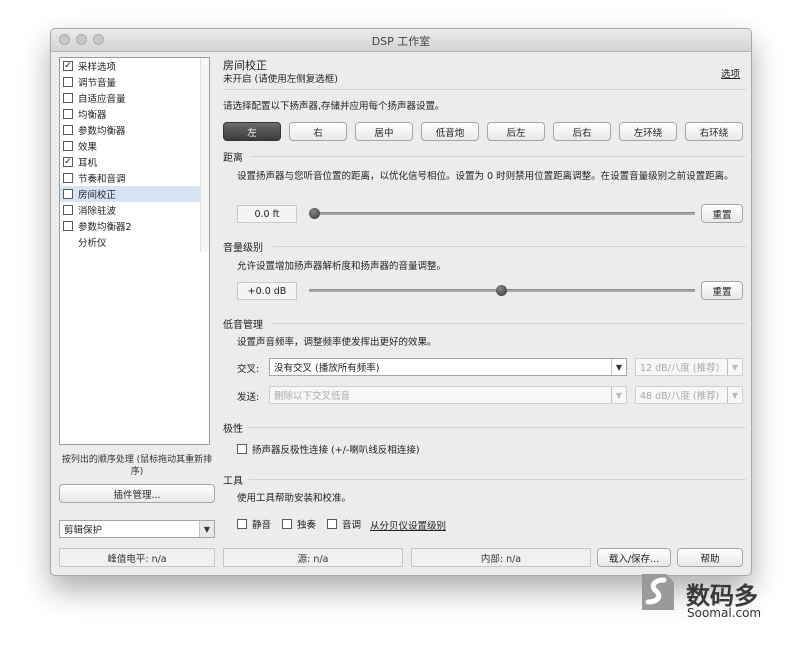  What do you see at coordinates (134, 114) in the screenshot?
I see `sidebar-item: 均衡器` at bounding box center [134, 114].